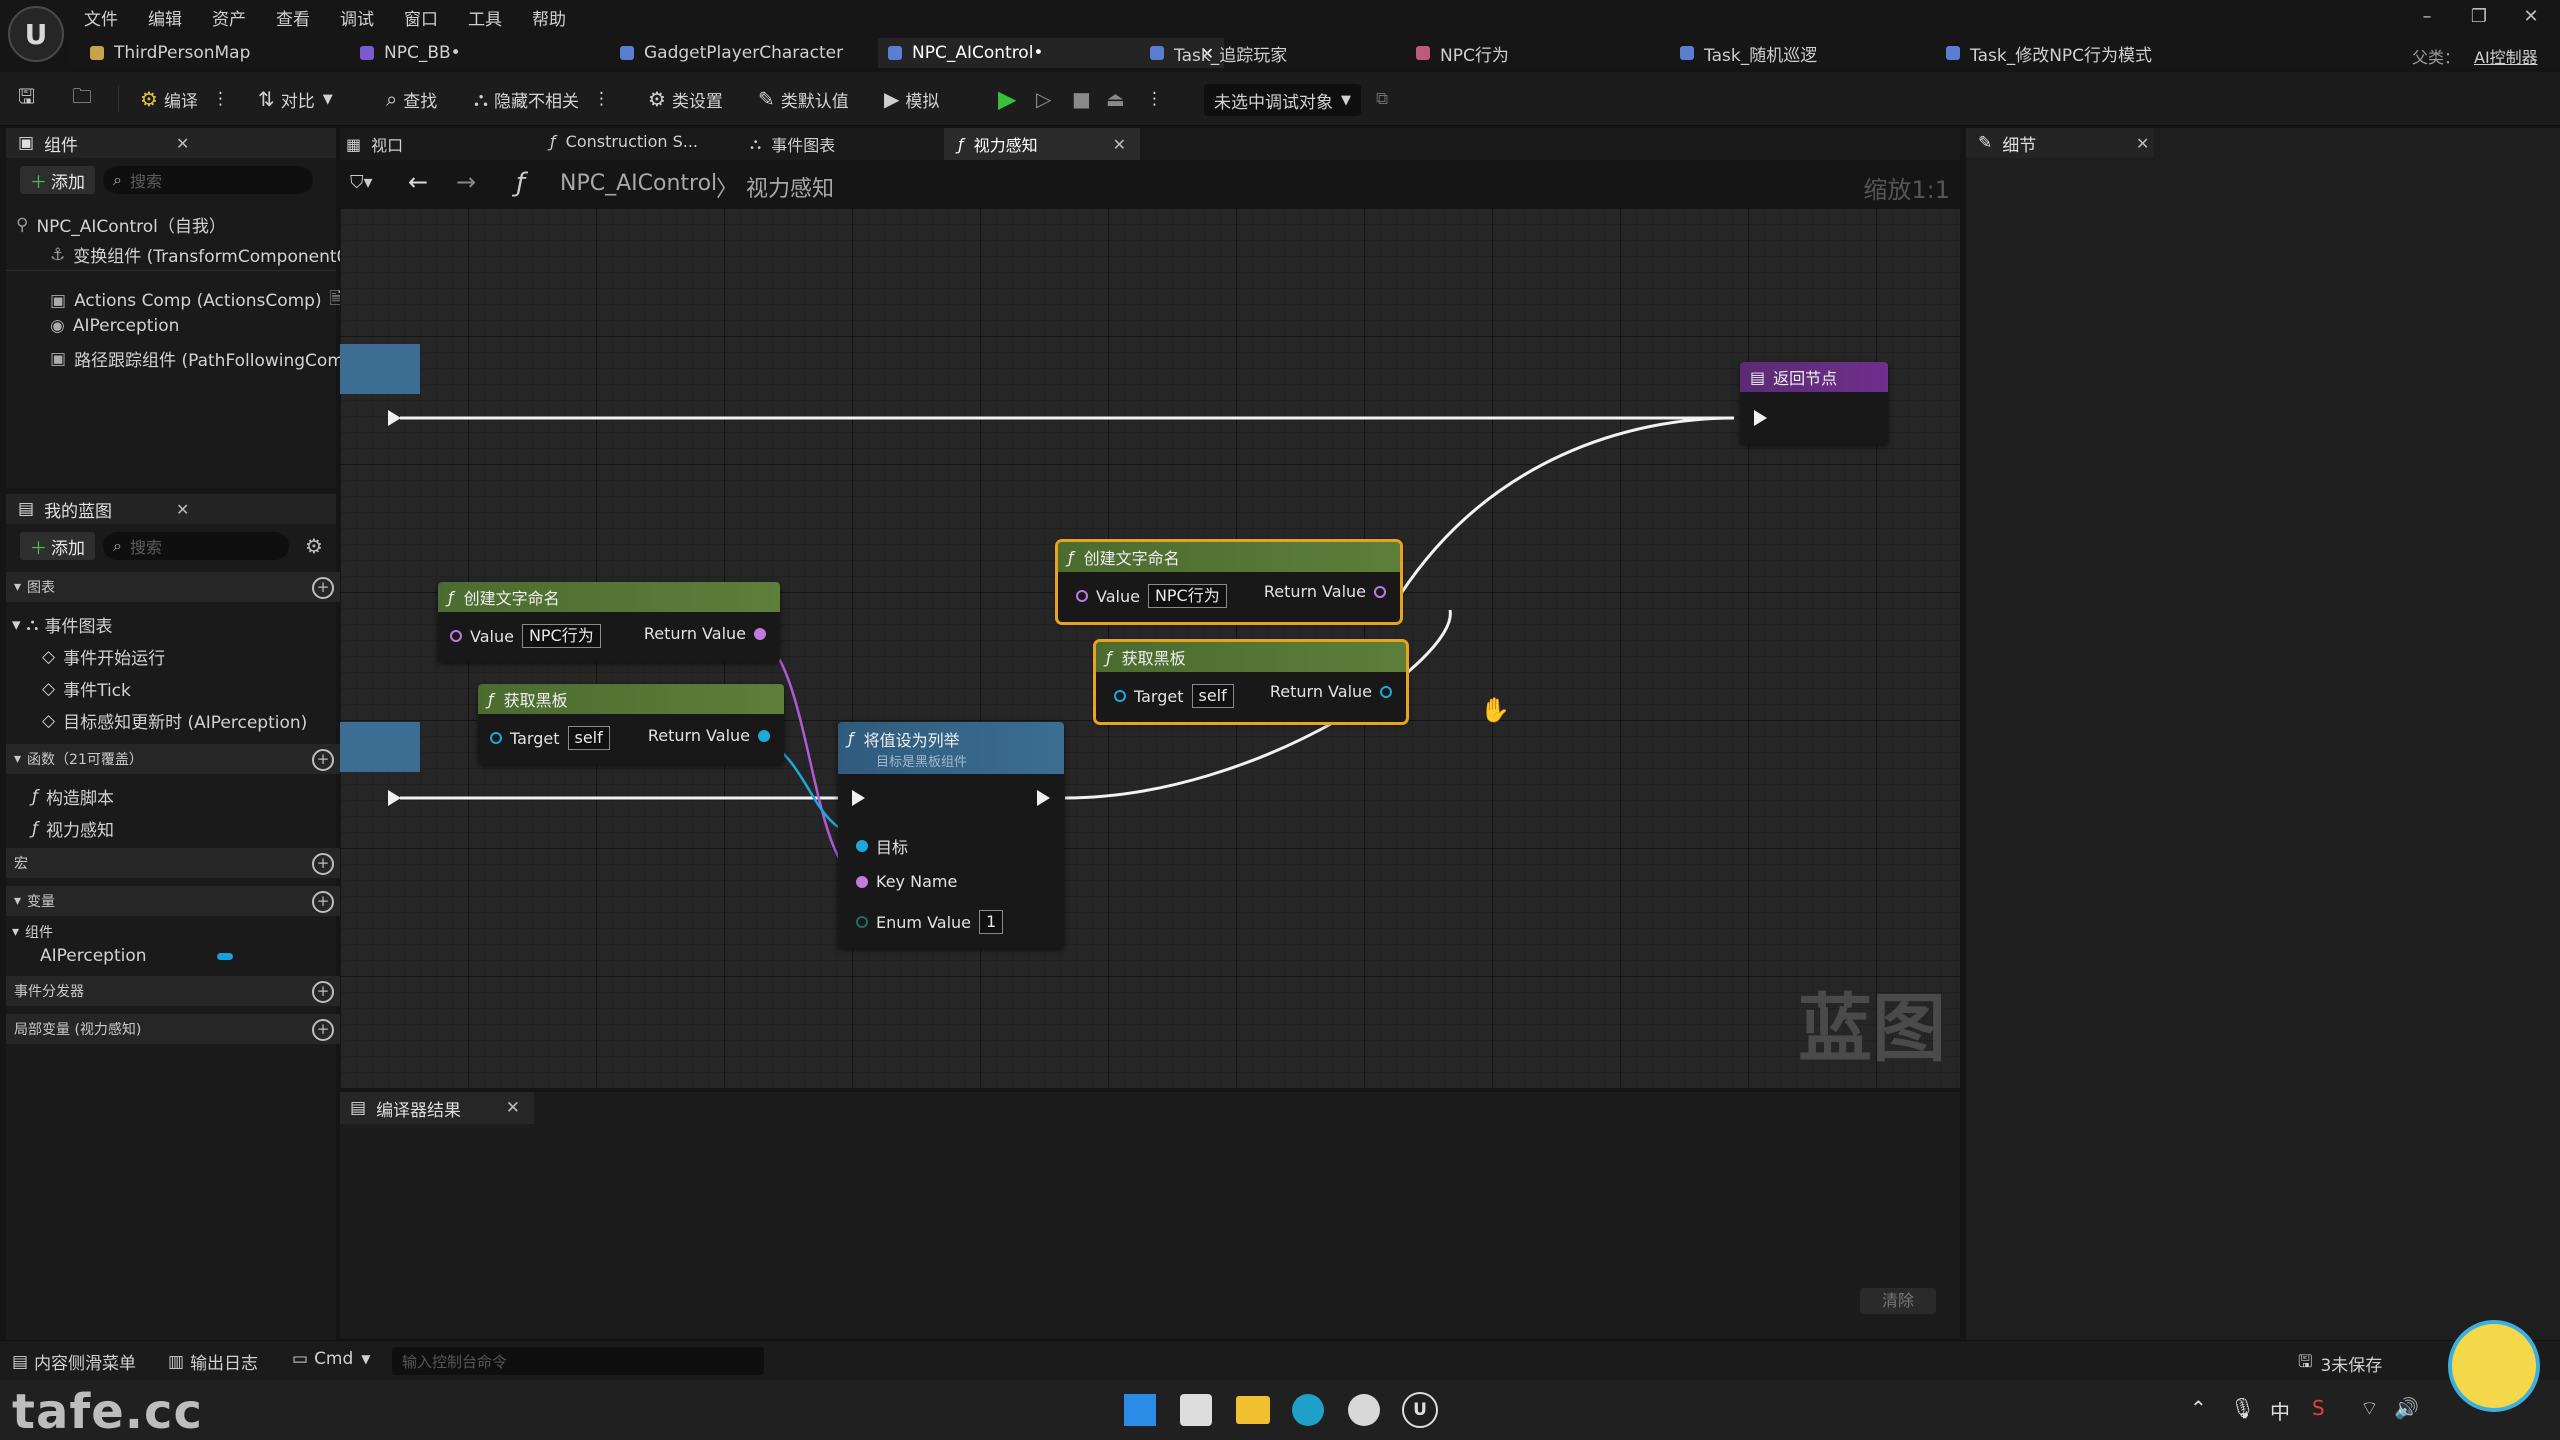 This screenshot has height=1440, width=2560. What do you see at coordinates (1042, 144) in the screenshot?
I see `tab-sight-perception: ƒ 视力感知 ✕` at bounding box center [1042, 144].